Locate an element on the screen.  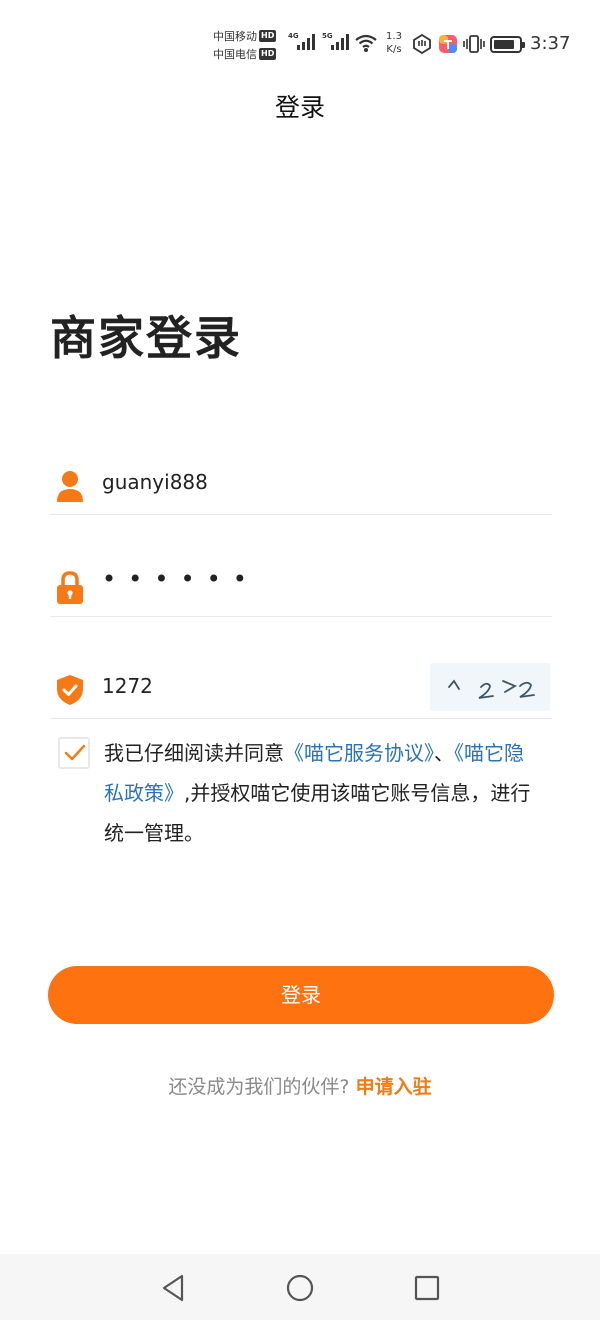
home-icon is located at coordinates (300, 1288).